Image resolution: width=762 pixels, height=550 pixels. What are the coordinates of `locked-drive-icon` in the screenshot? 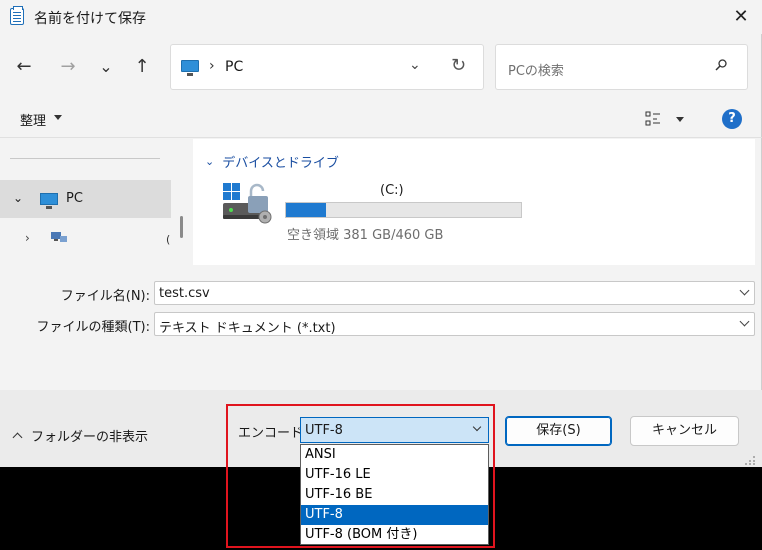 It's located at (249, 205).